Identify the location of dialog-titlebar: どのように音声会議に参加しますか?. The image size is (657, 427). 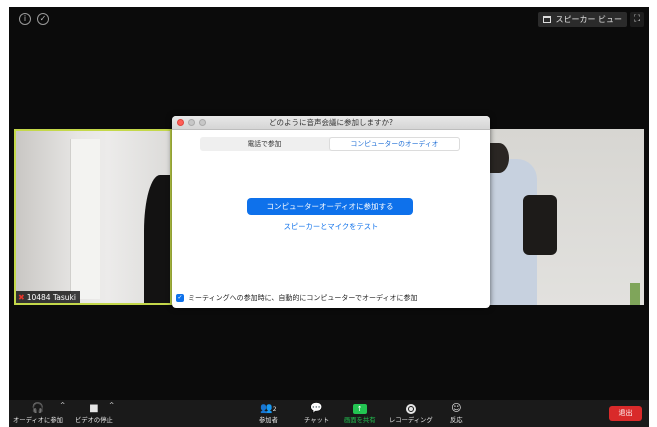
(331, 123).